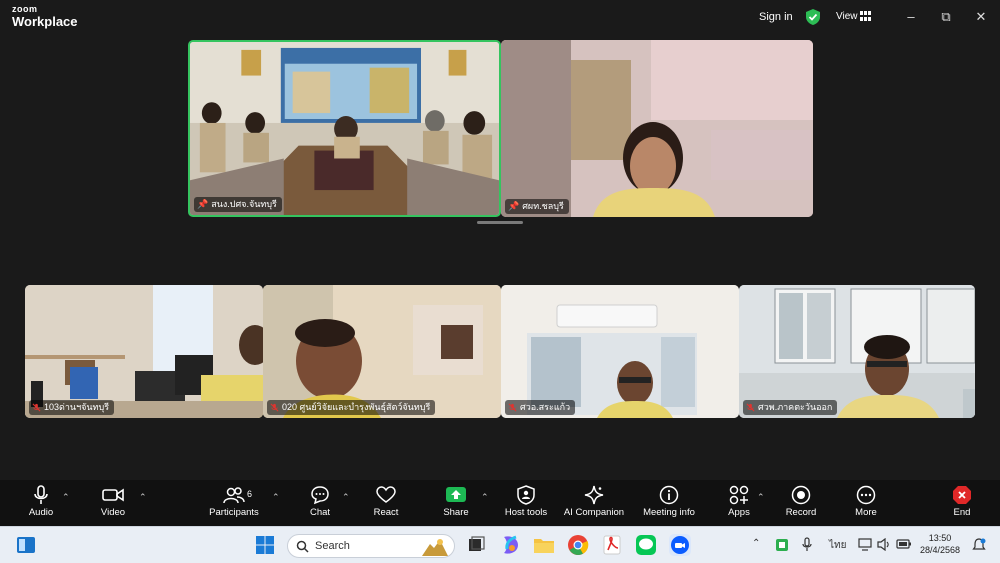 The width and height of the screenshot is (1000, 563). Describe the element at coordinates (866, 512) in the screenshot. I see `more-label: More` at that location.